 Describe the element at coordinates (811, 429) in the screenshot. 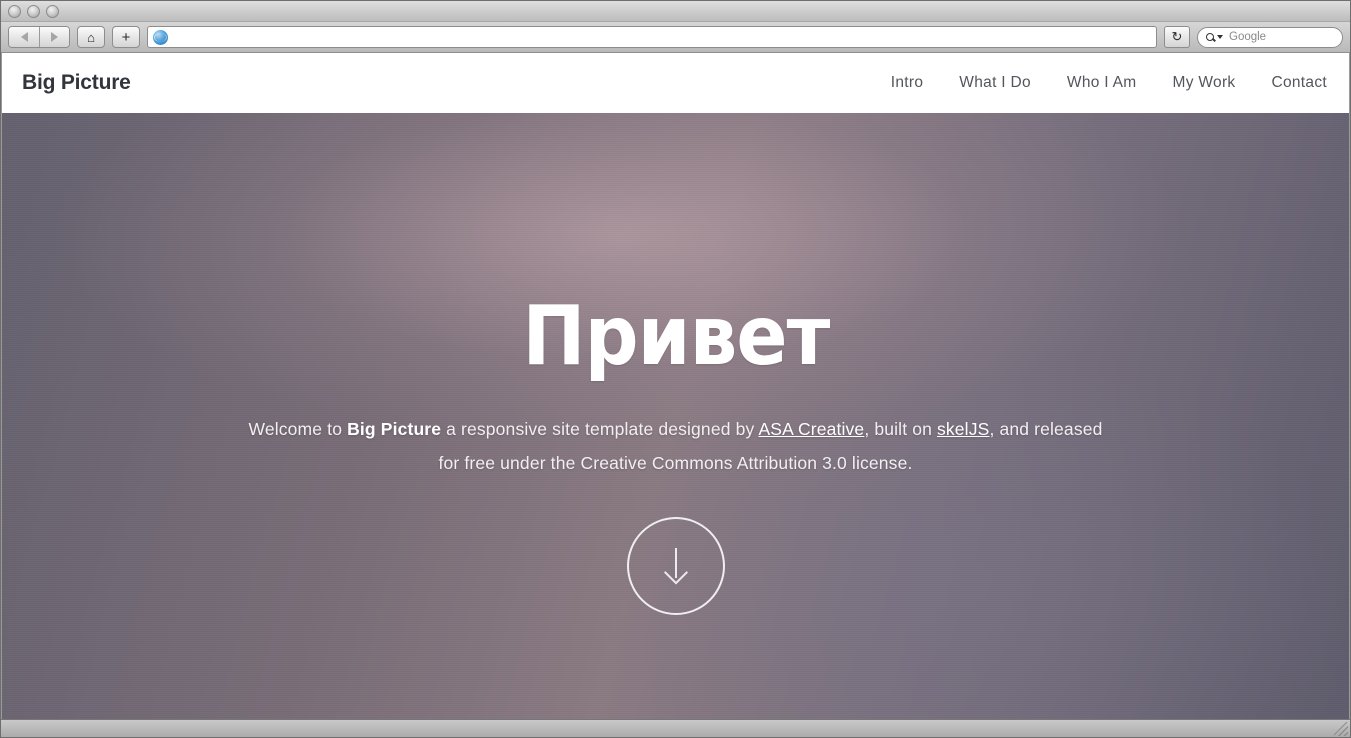

I see `link-asa-creative: ASA Creative` at that location.